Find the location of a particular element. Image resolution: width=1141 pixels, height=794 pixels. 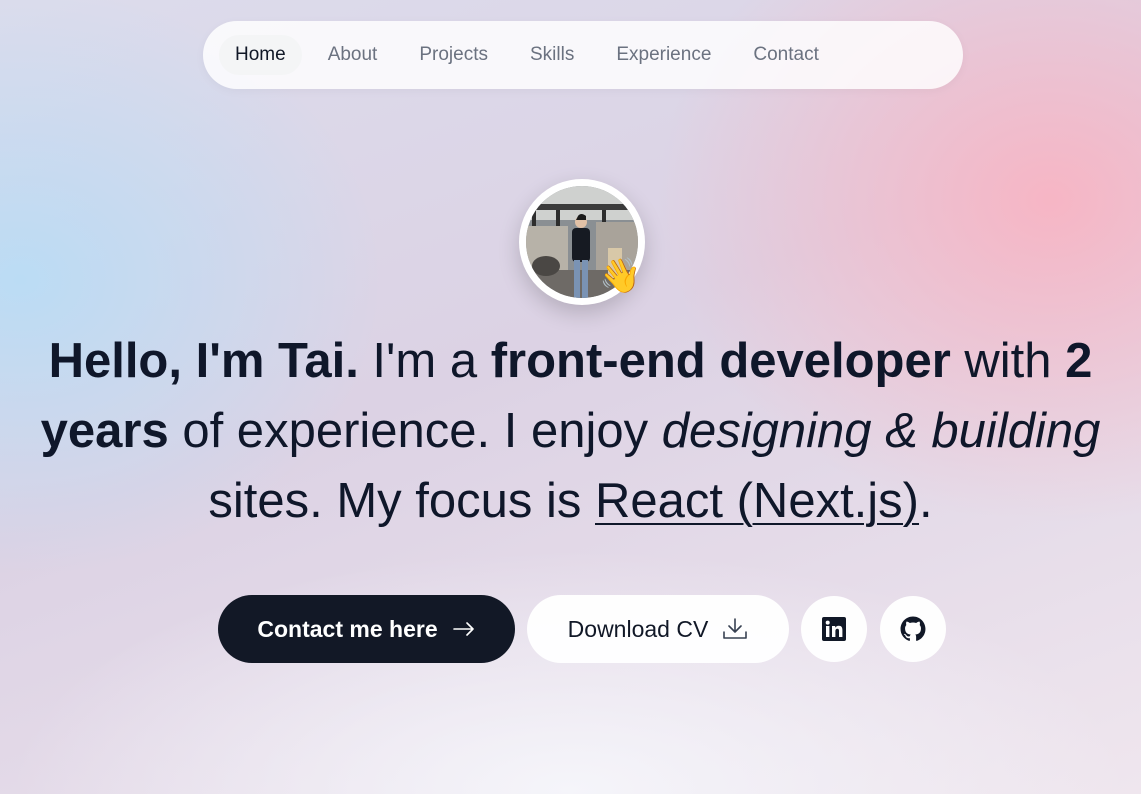

wave-emoji: 👋 is located at coordinates (620, 276).